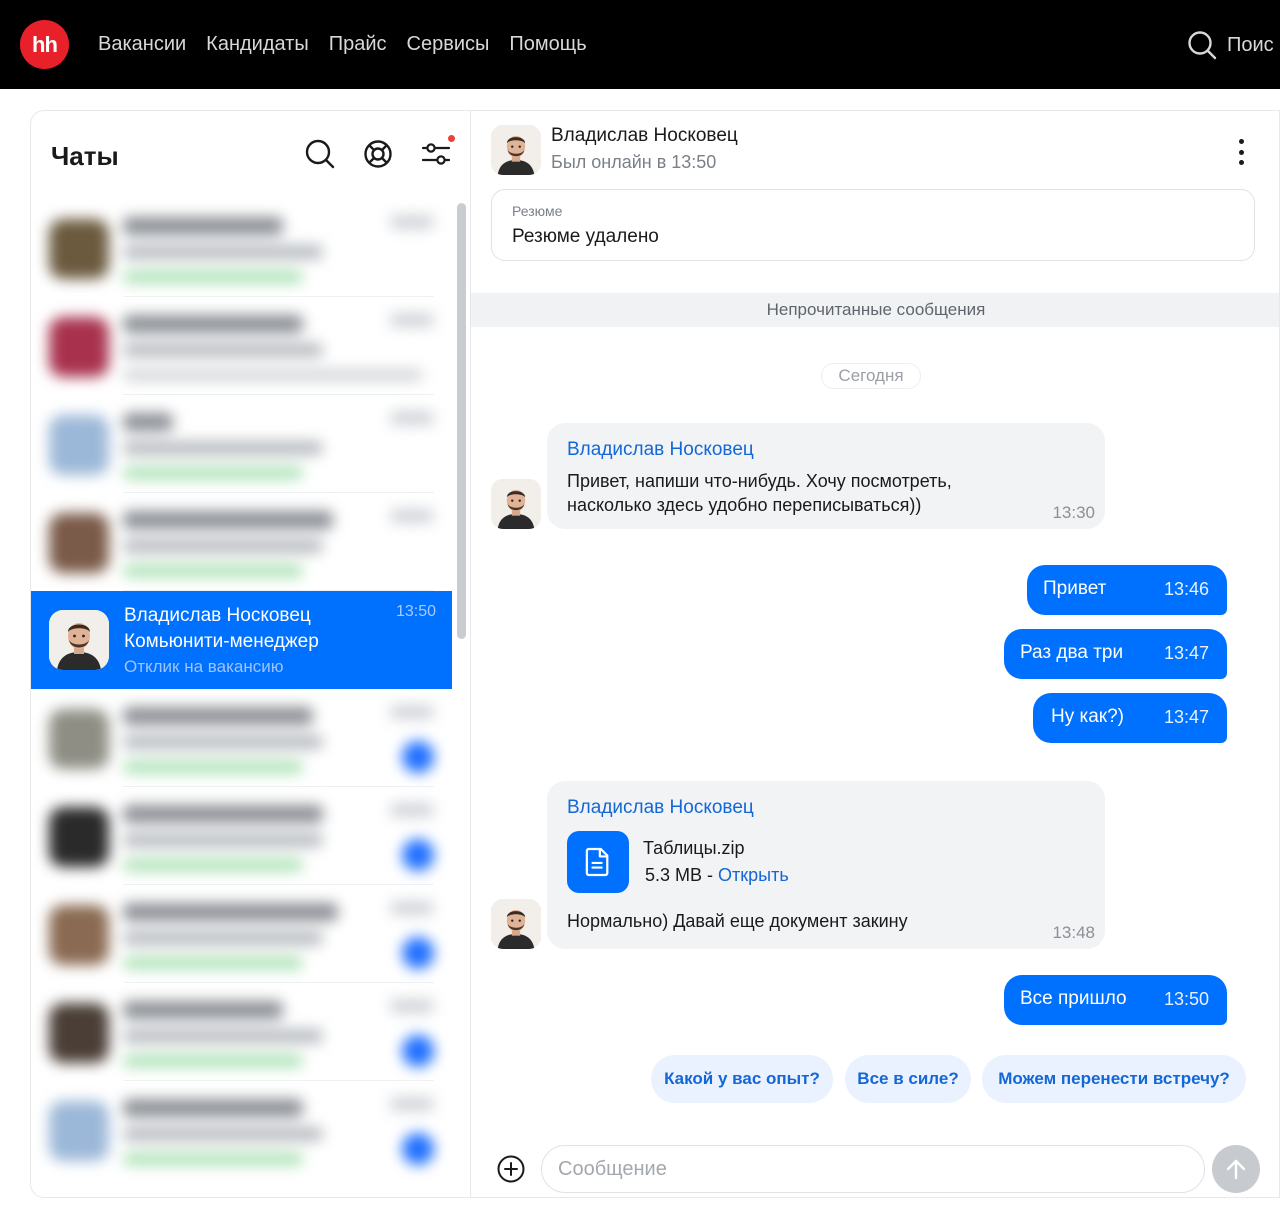 The height and width of the screenshot is (1218, 1280). Describe the element at coordinates (1073, 998) in the screenshot. I see `message-text: Все пришло` at that location.